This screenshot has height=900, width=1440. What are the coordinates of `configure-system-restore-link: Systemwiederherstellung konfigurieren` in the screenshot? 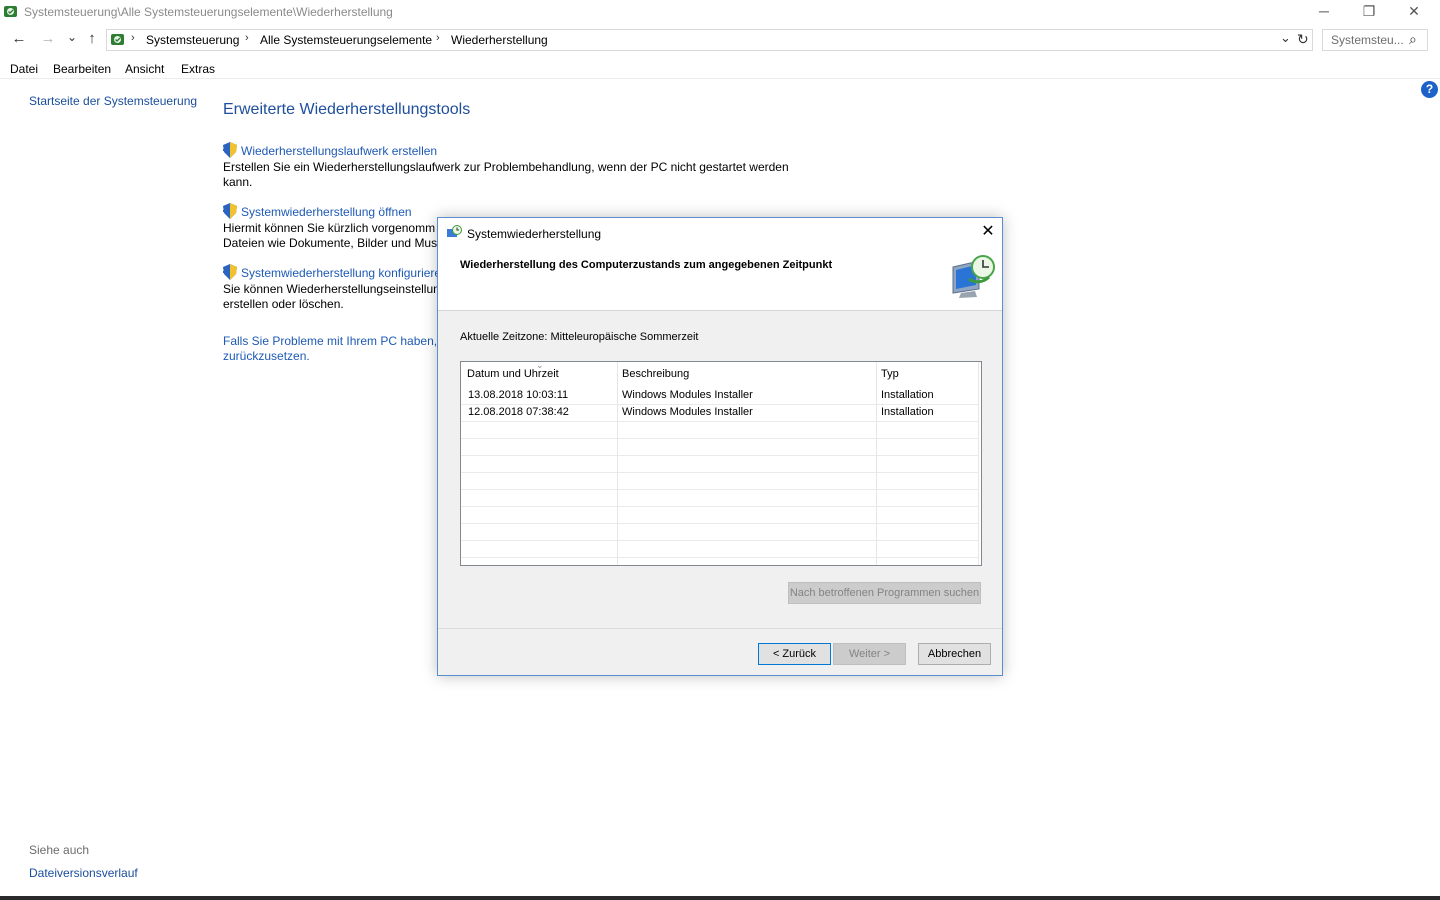 It's located at (344, 273).